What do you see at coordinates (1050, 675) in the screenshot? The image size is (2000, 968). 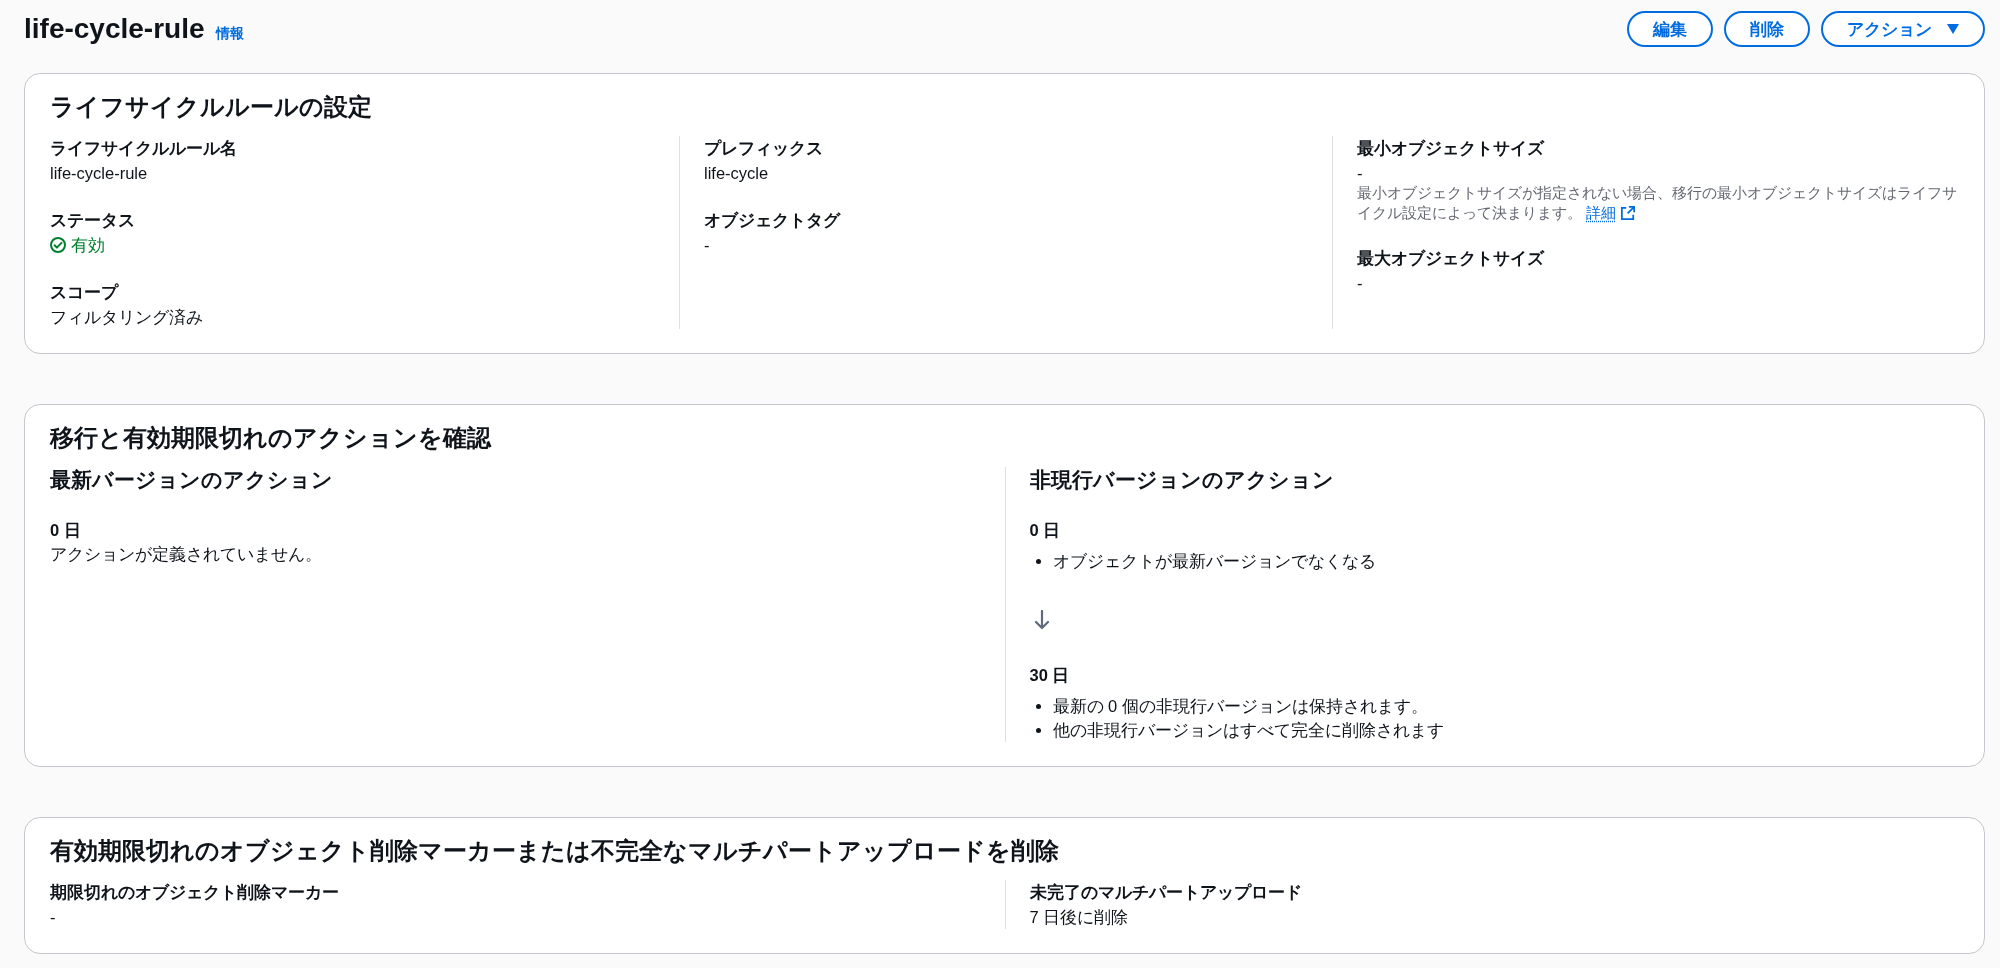 I see `day-label: 30 日` at bounding box center [1050, 675].